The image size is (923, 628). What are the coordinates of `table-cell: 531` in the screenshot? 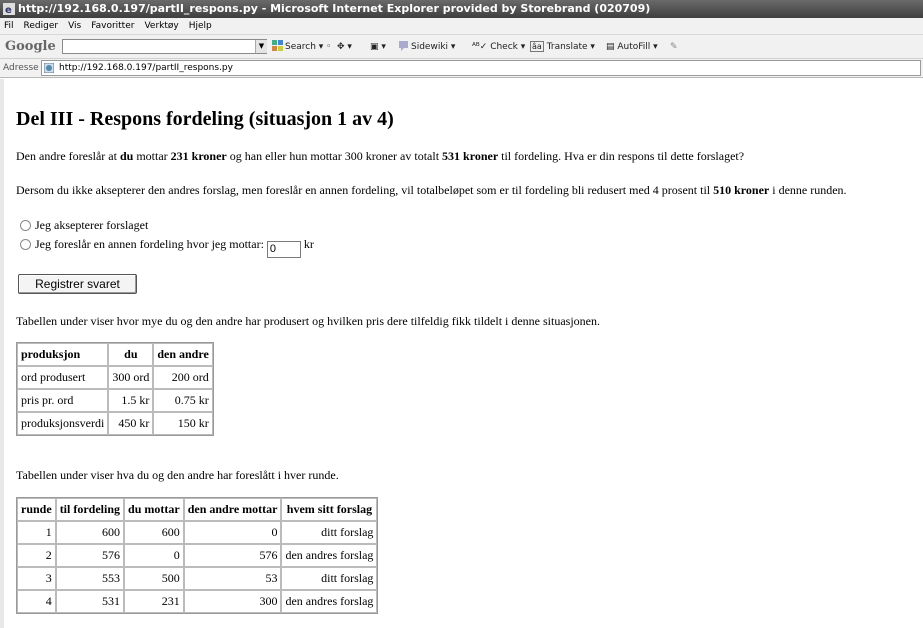 It's located at (90, 601).